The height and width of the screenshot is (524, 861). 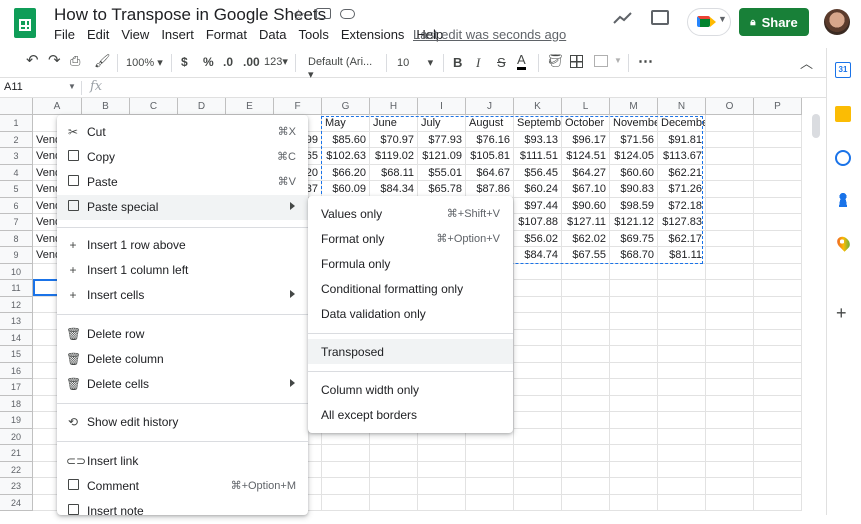 I want to click on comments-icon, so click(x=660, y=17).